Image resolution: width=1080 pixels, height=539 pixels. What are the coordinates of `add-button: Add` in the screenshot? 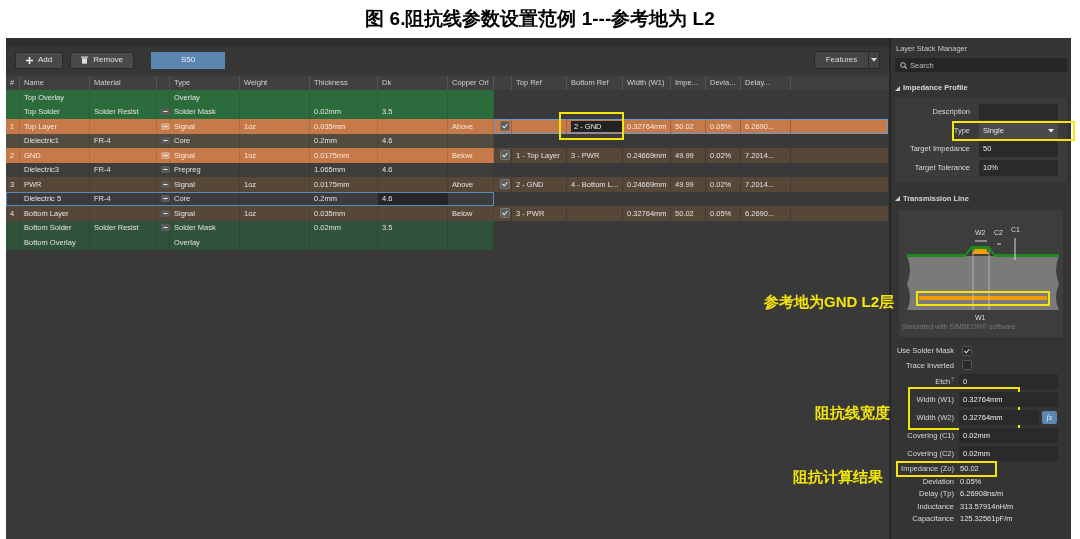 It's located at (39, 60).